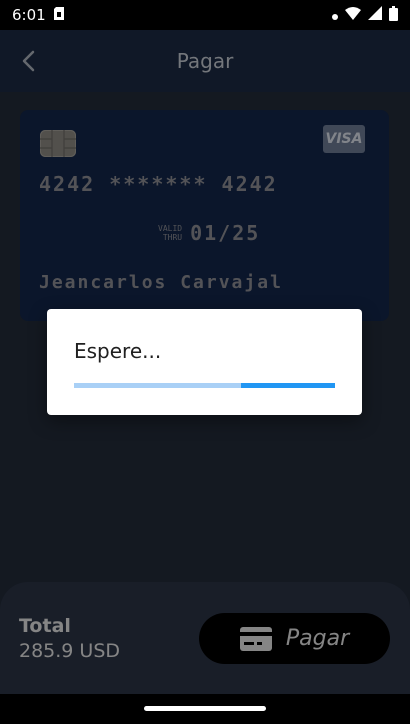 This screenshot has width=410, height=724. What do you see at coordinates (205, 15) in the screenshot?
I see `status-bar: 6:01` at bounding box center [205, 15].